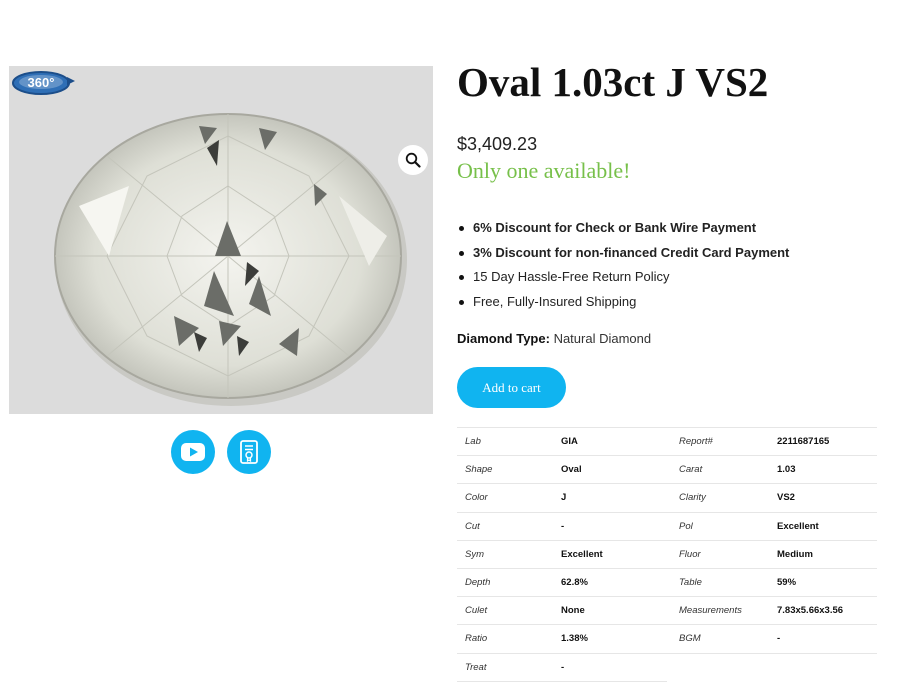  I want to click on spec-value: GIA, so click(569, 442).